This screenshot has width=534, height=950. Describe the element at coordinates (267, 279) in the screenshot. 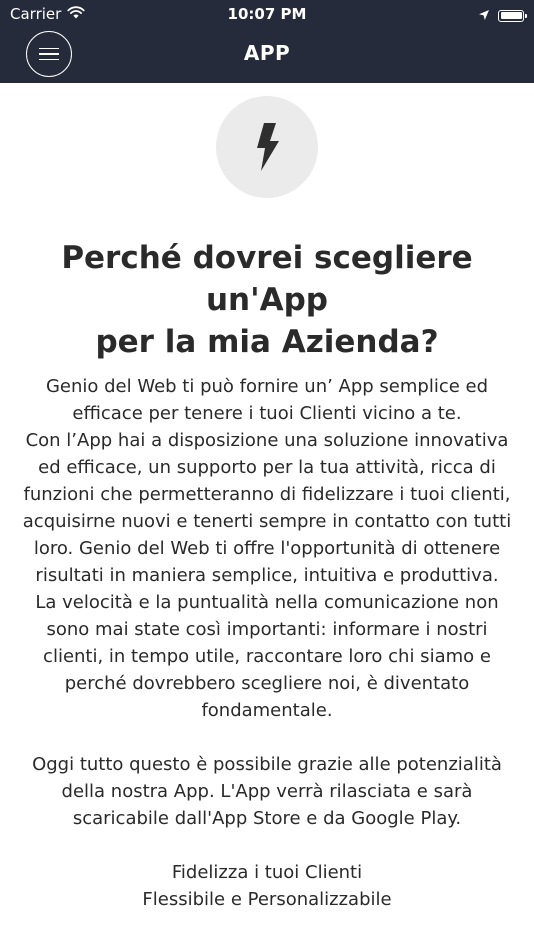

I see `heading-line-1: Perché dovrei scegliere un'App` at that location.